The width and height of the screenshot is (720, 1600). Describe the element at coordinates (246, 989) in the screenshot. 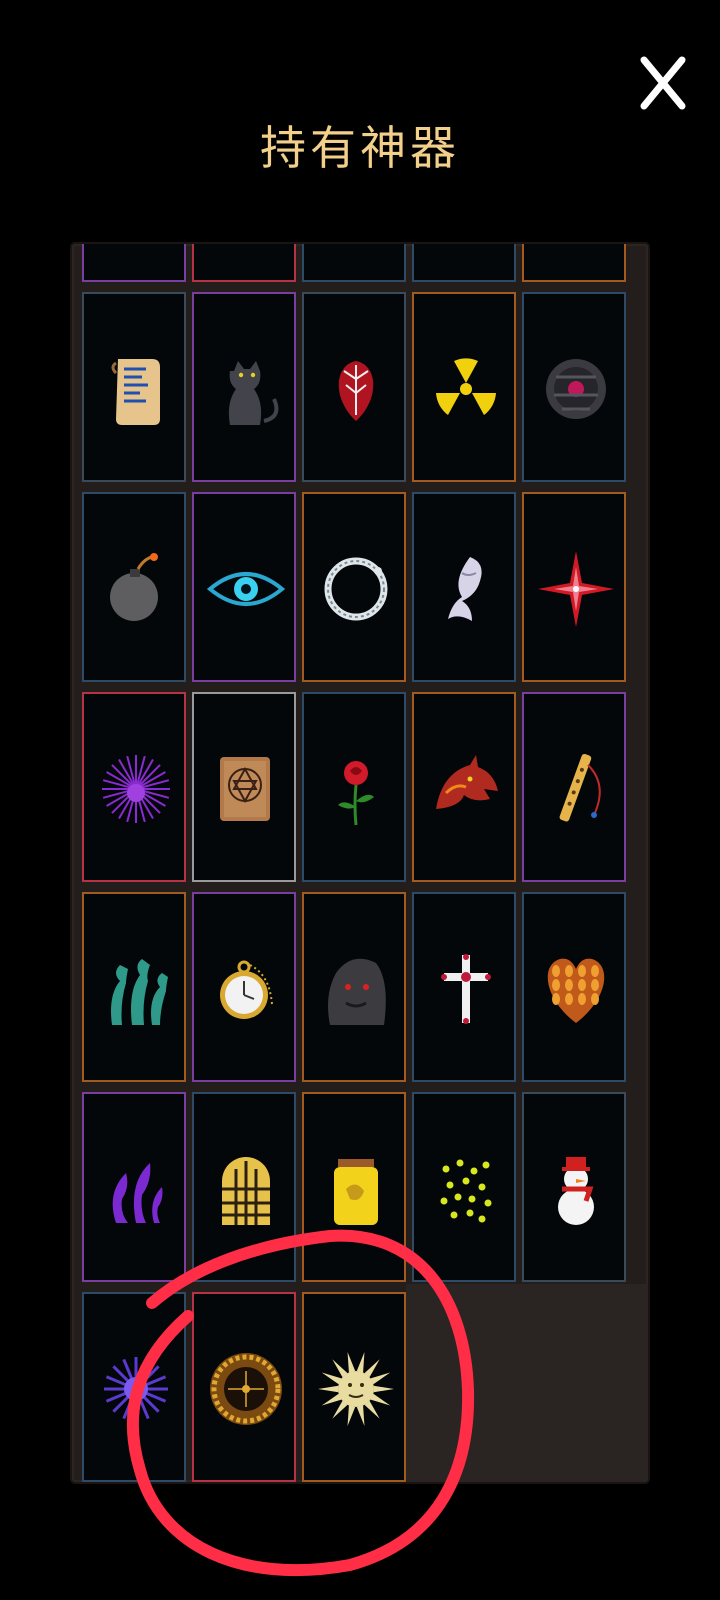

I see `pocket-watch-icon` at that location.